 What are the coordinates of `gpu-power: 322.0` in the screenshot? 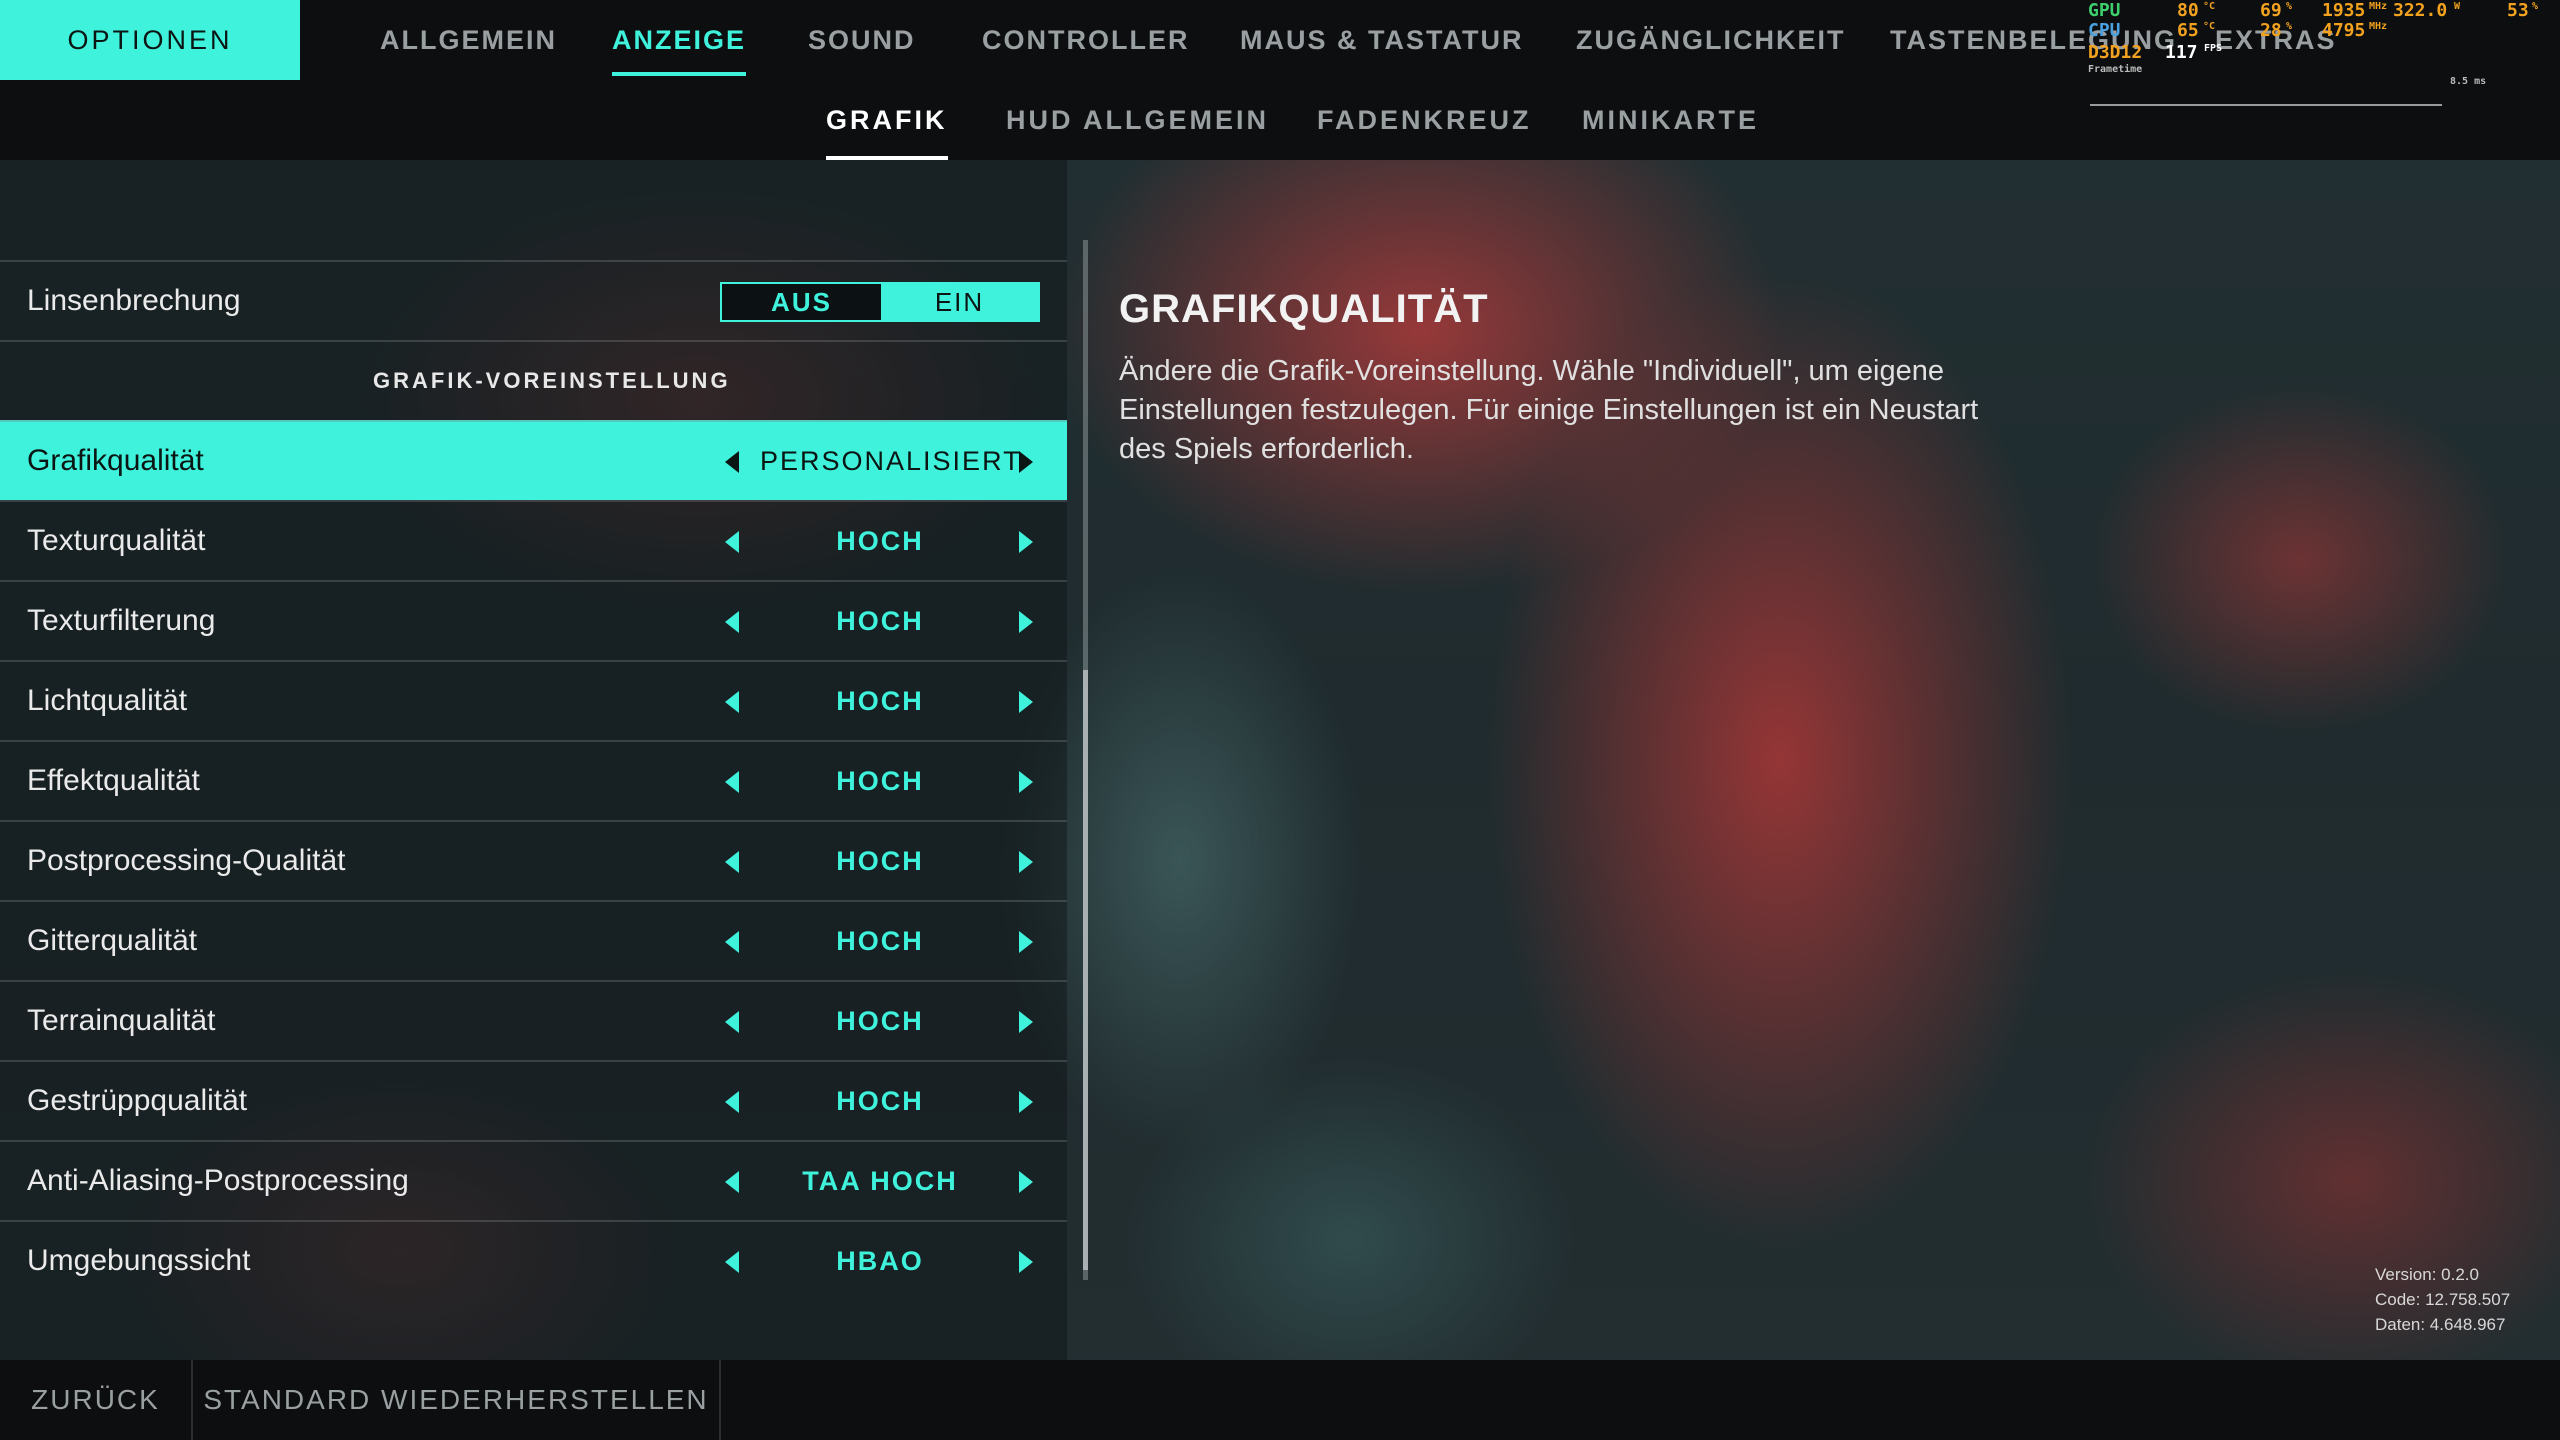 It's located at (2420, 10).